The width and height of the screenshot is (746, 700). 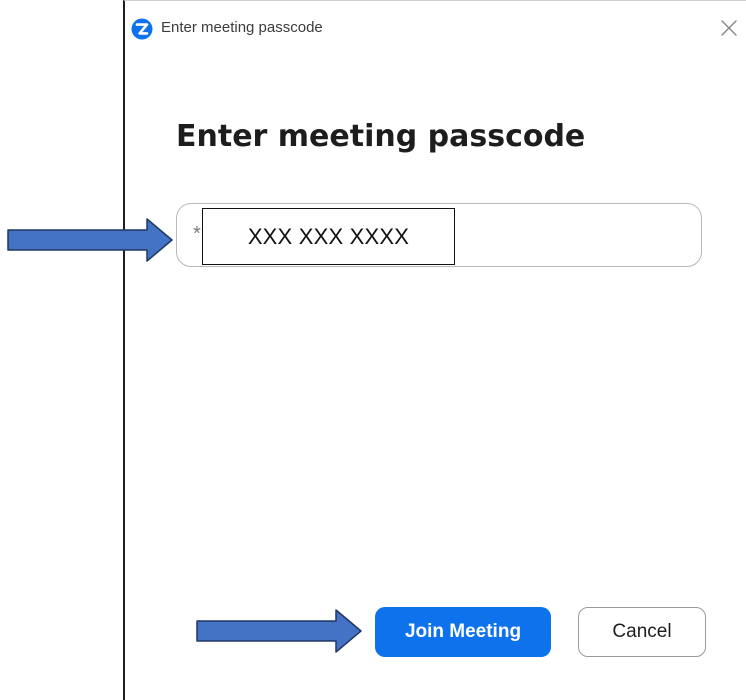 I want to click on close-icon, so click(x=729, y=28).